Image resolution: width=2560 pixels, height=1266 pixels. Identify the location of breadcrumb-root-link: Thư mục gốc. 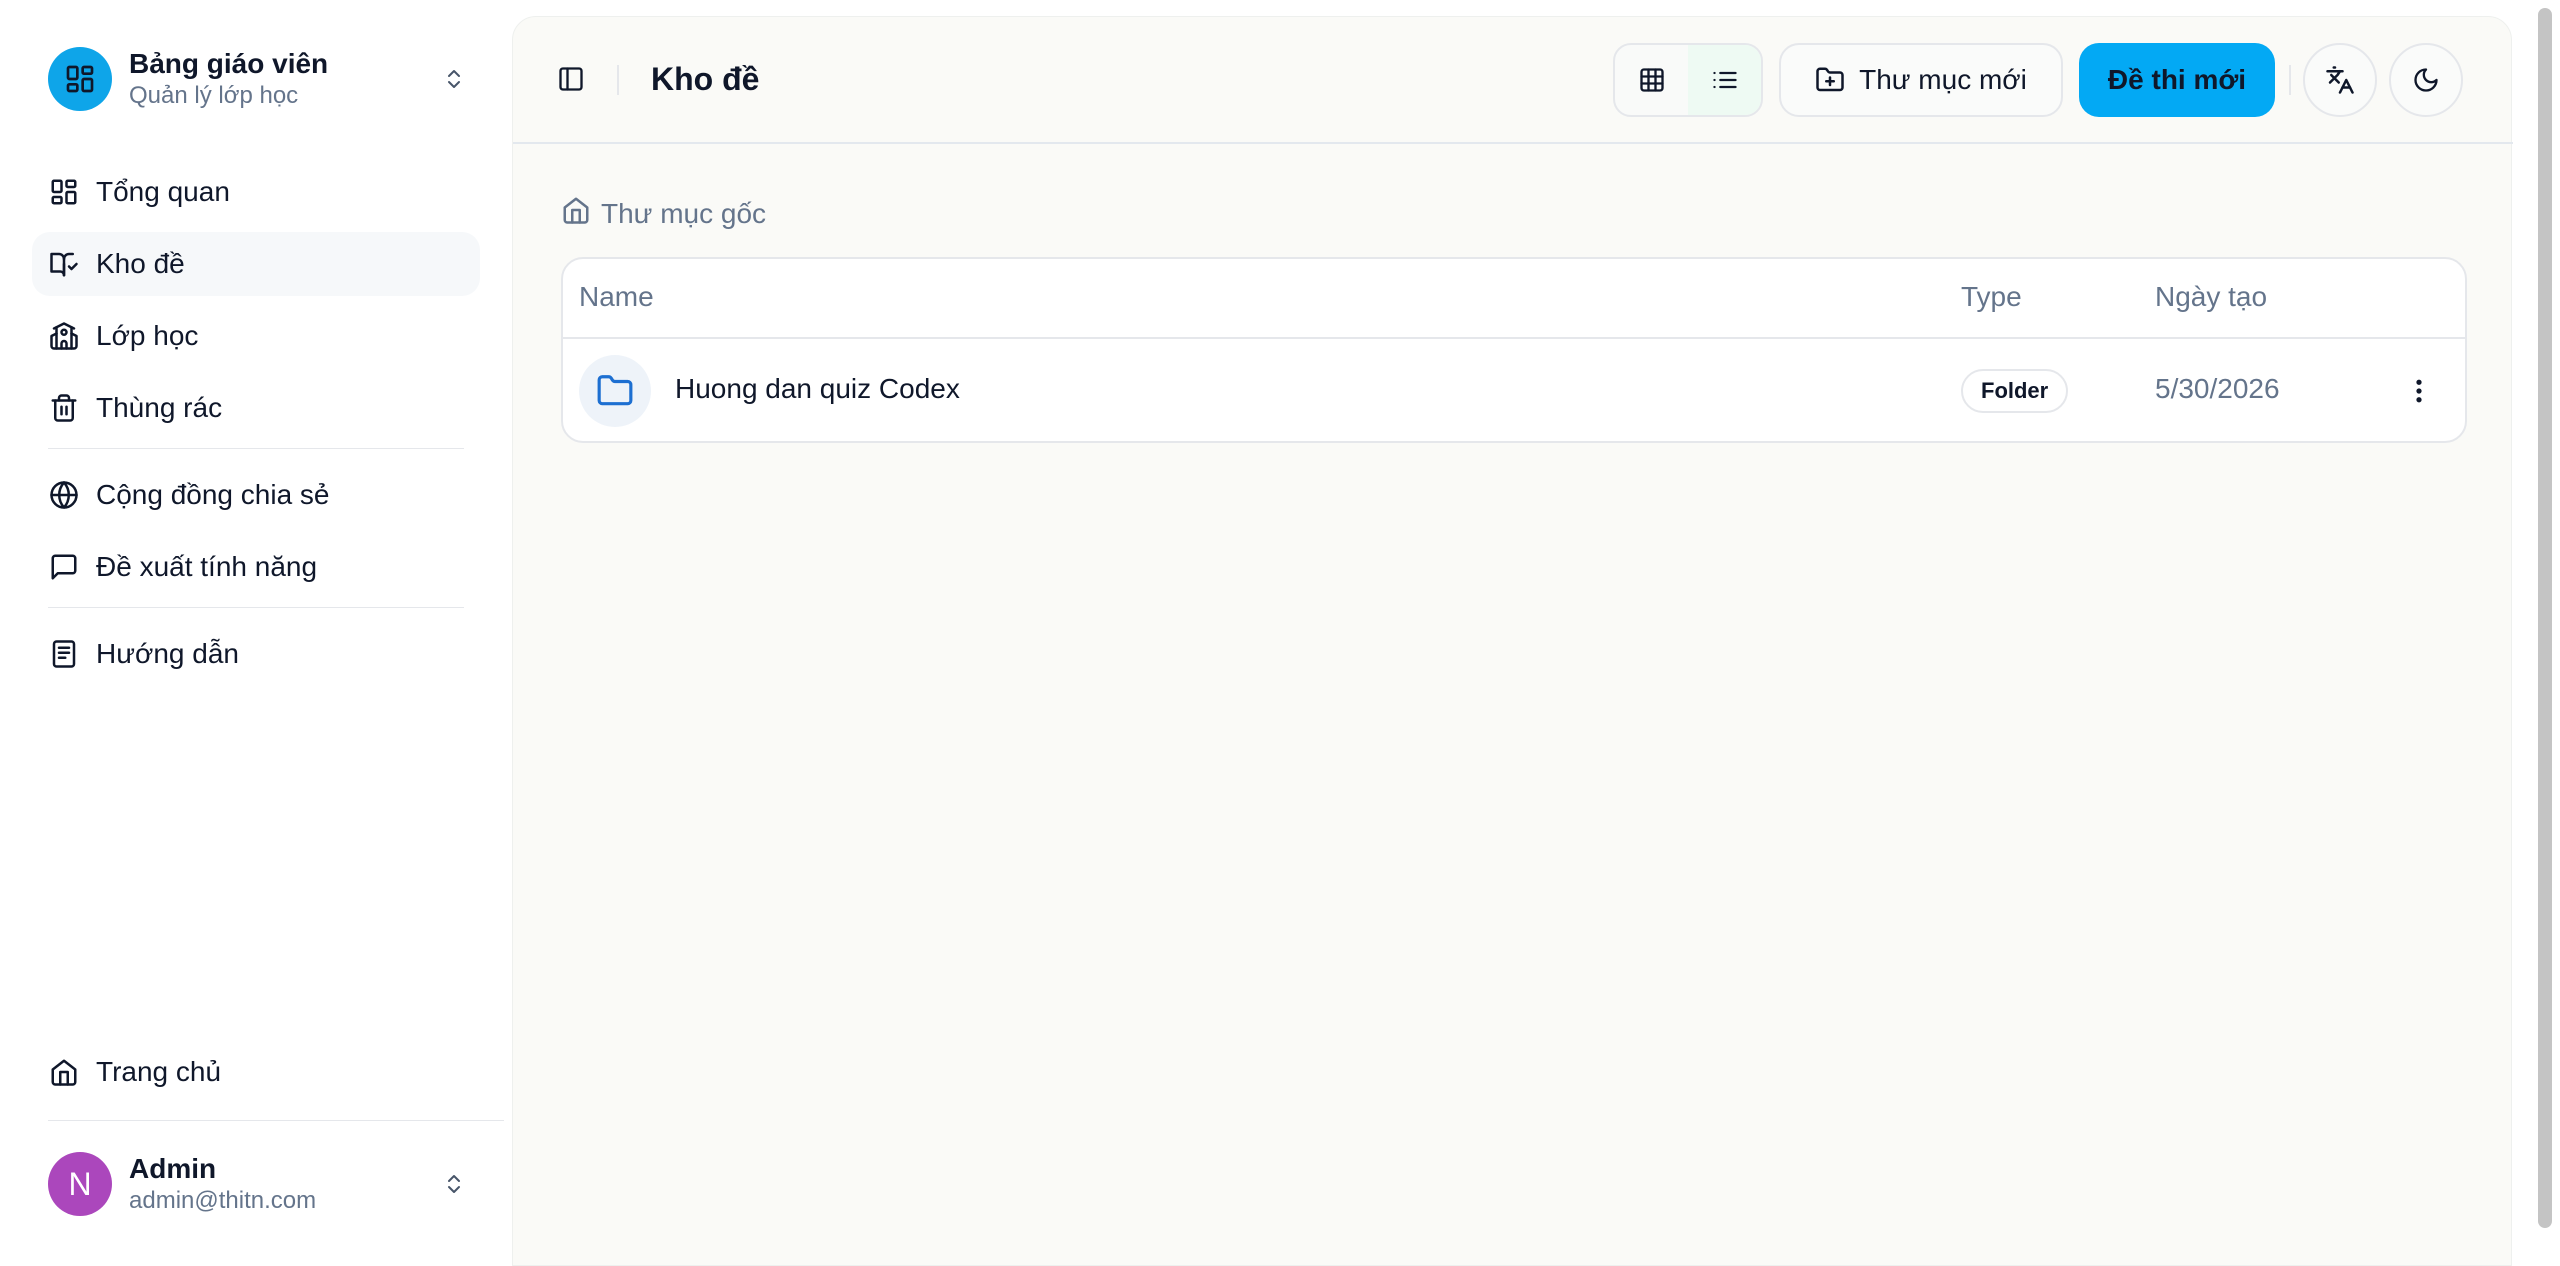
(683, 214).